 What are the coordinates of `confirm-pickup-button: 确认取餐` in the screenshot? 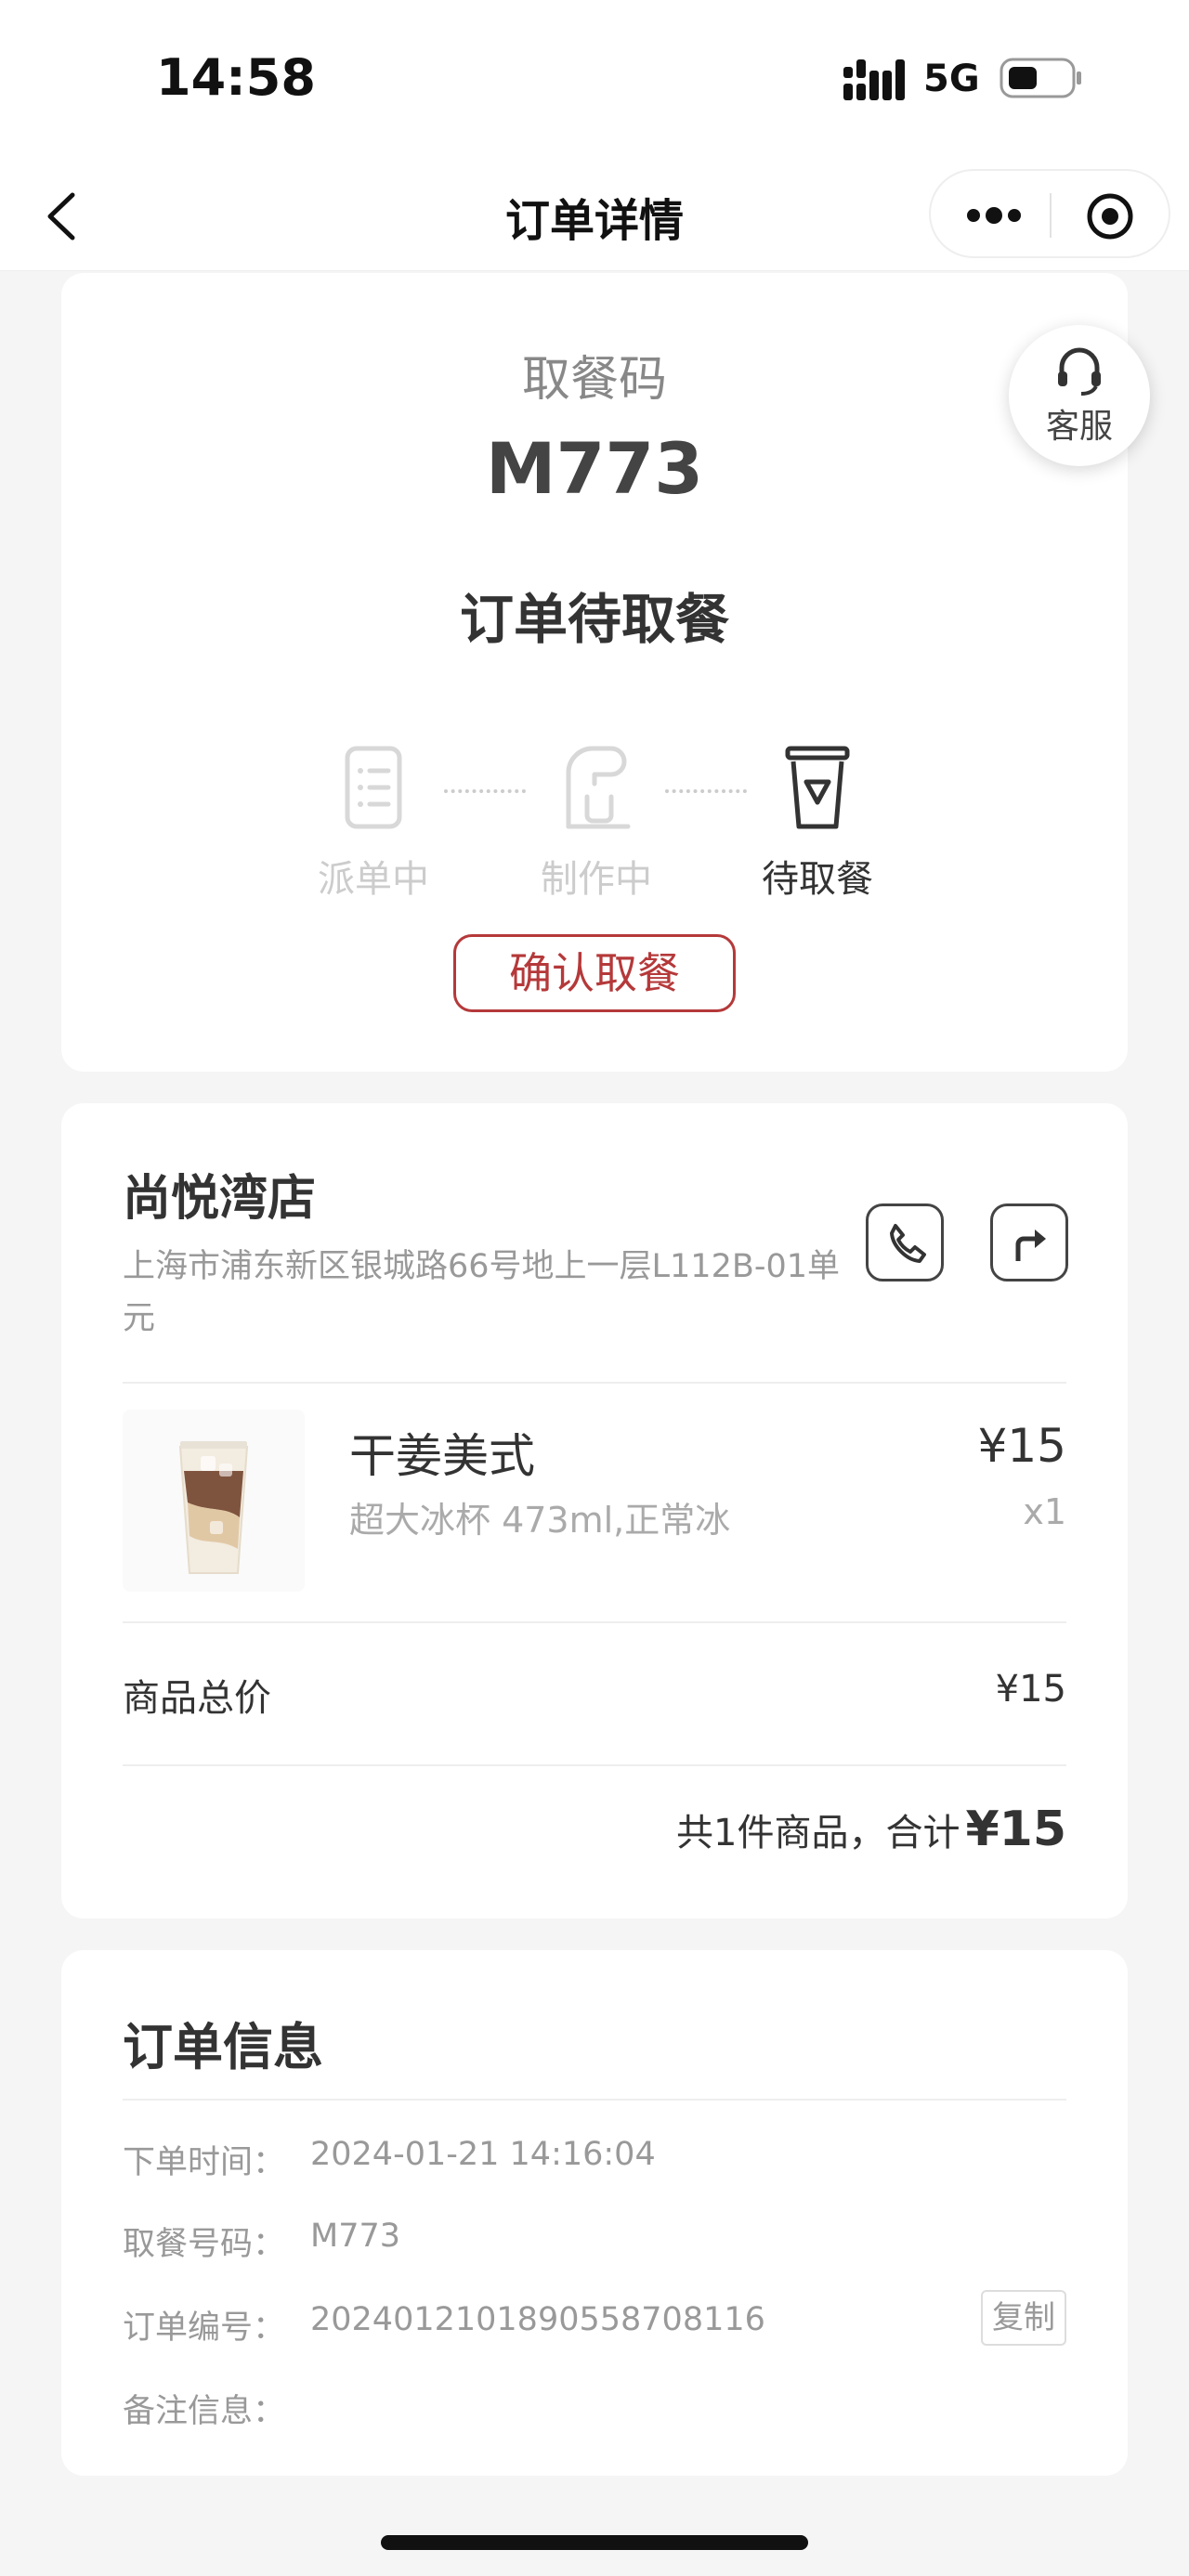 It's located at (594, 973).